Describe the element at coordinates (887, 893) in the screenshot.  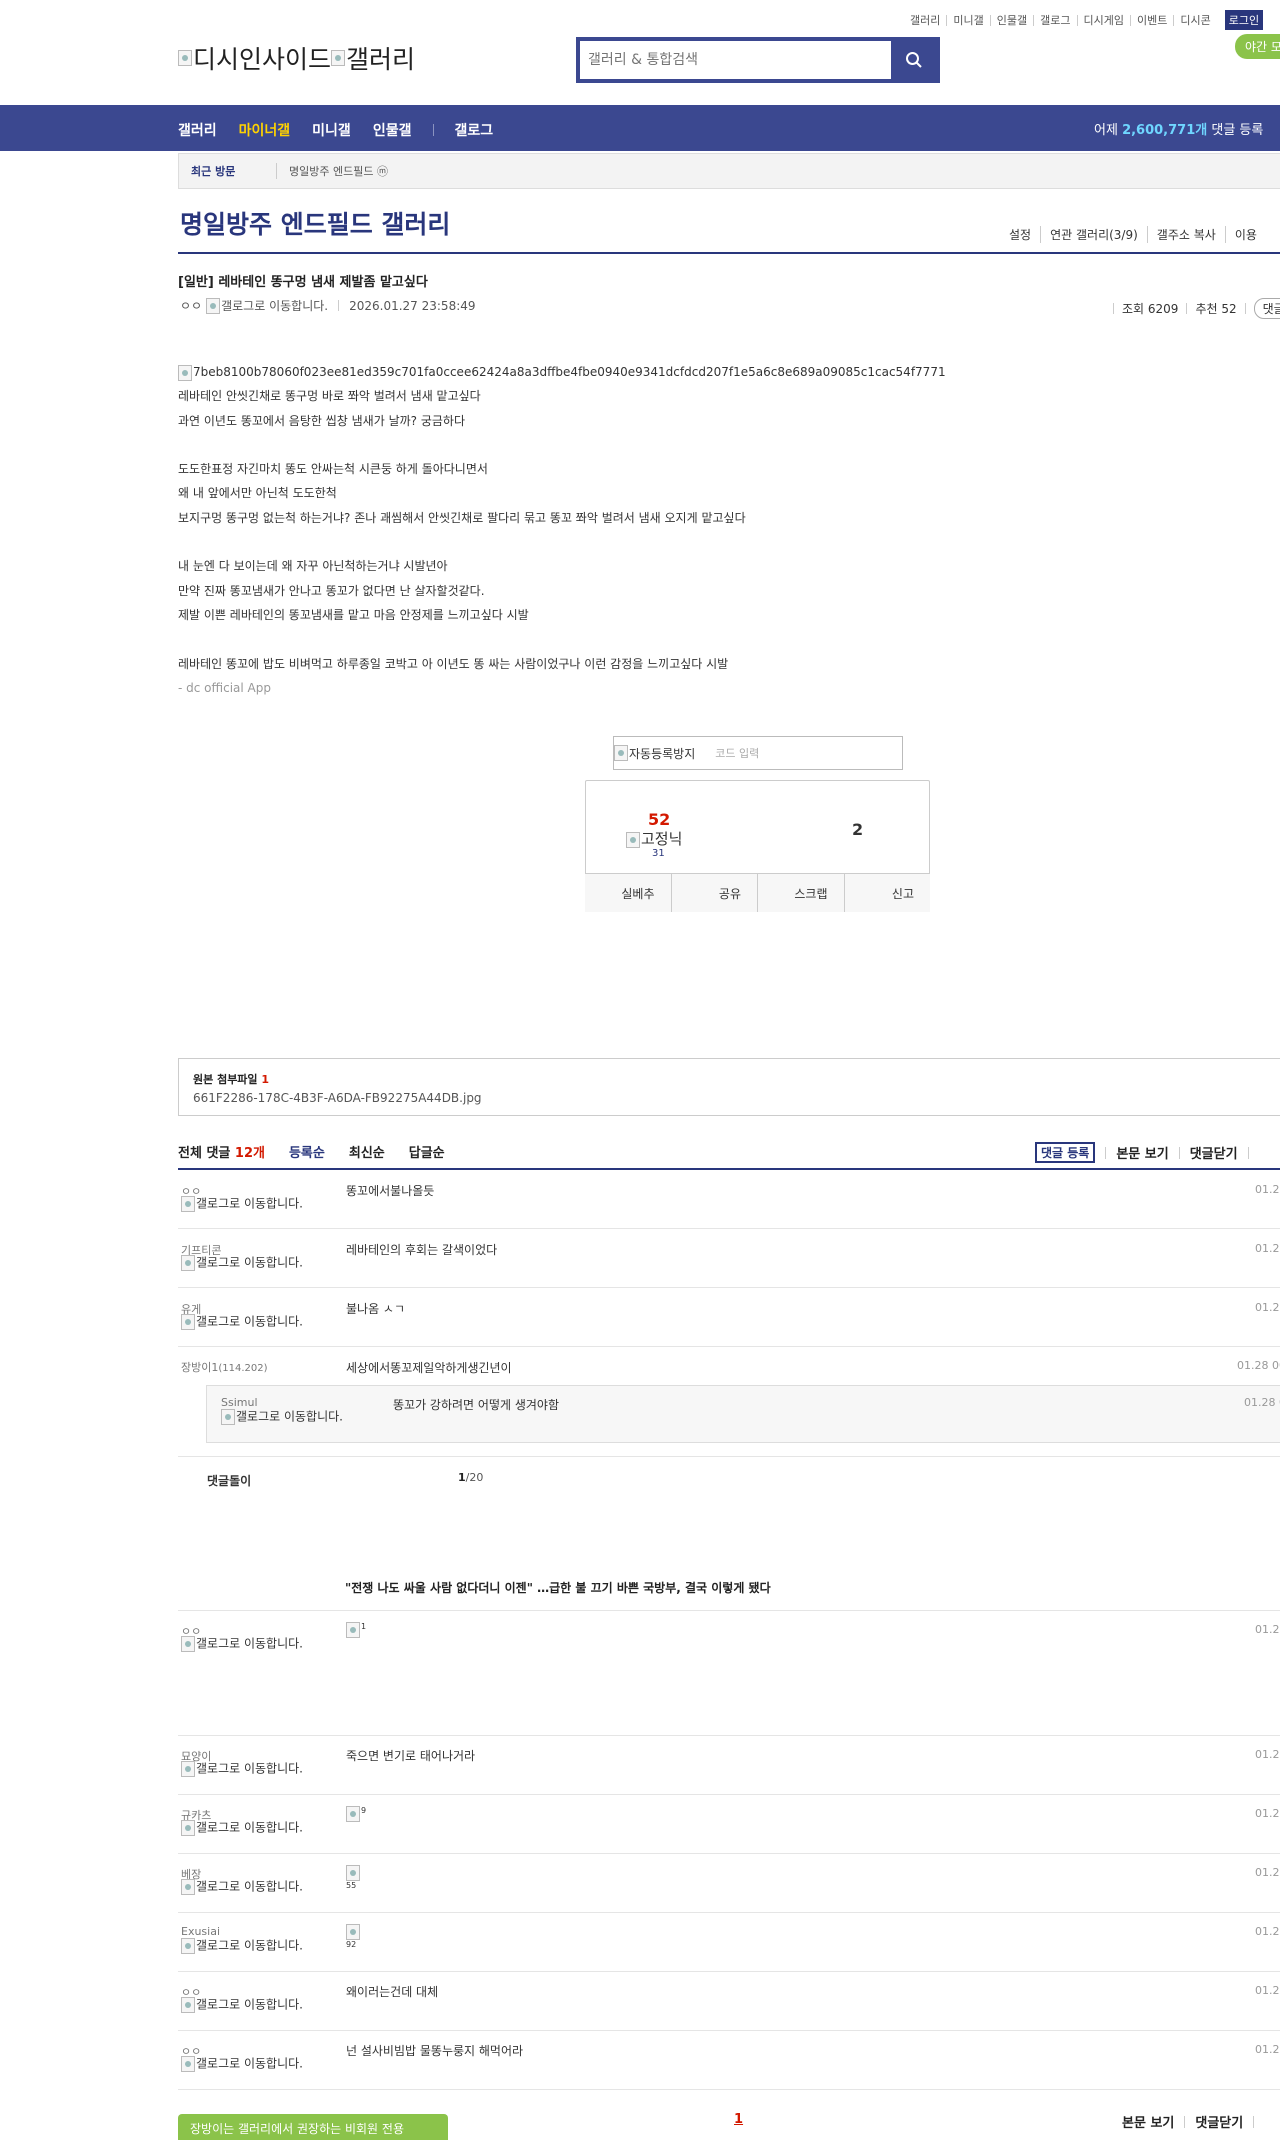
I see `report-button: 신고` at that location.